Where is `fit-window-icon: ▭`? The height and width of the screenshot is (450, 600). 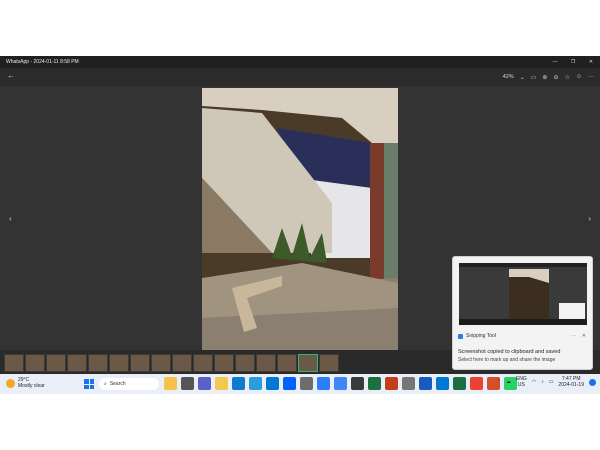 fit-window-icon: ▭ is located at coordinates (534, 77).